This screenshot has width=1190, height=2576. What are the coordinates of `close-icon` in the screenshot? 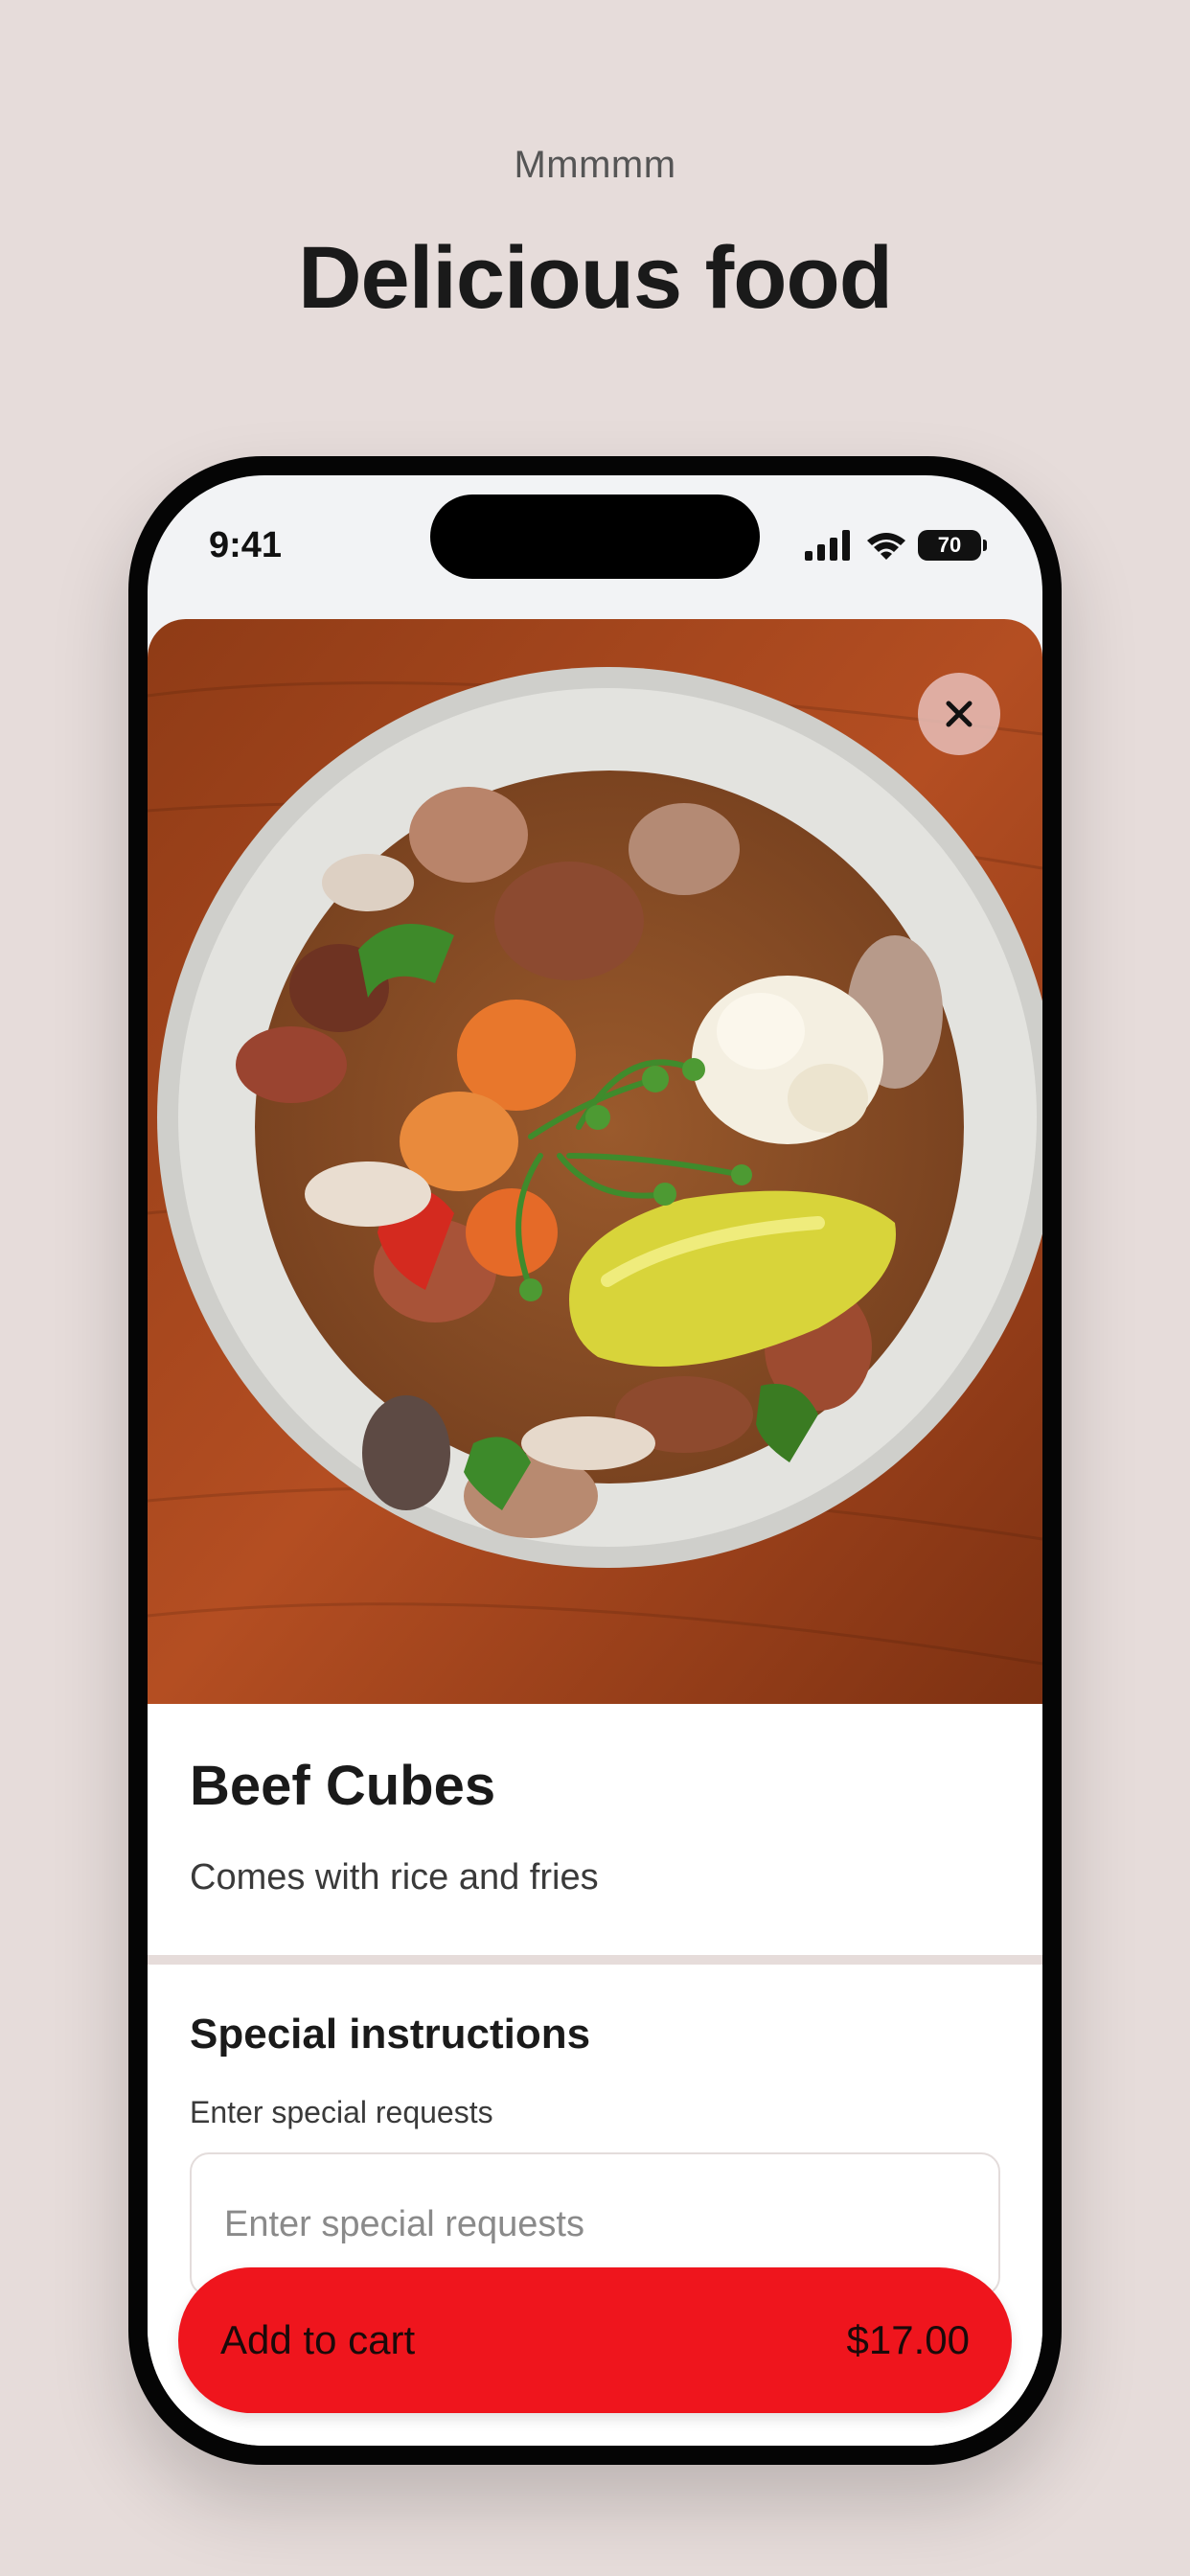 It's located at (960, 714).